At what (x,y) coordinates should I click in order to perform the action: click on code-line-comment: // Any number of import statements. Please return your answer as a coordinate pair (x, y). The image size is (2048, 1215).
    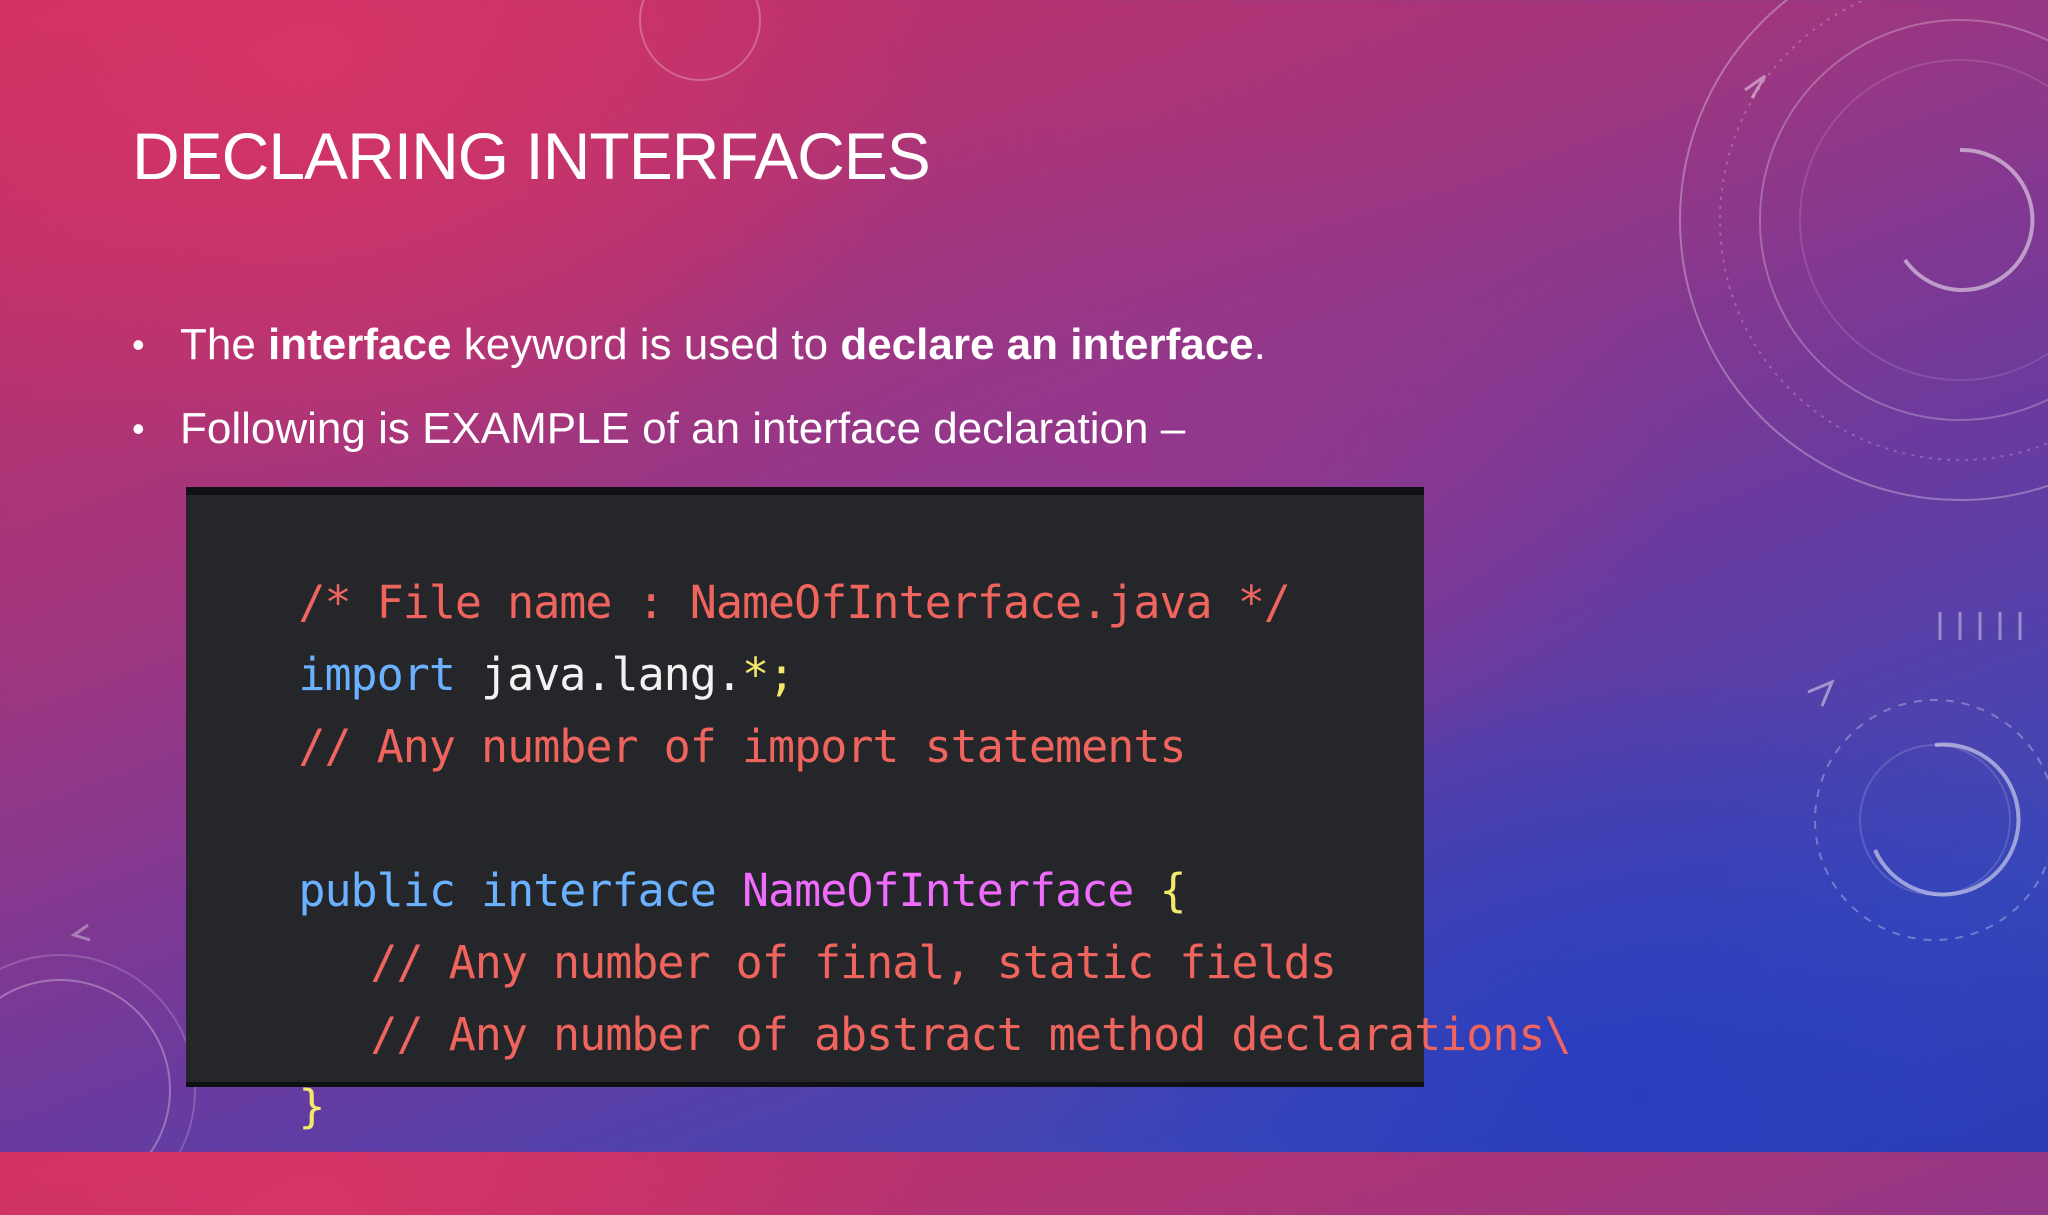
    Looking at the image, I should click on (690, 706).